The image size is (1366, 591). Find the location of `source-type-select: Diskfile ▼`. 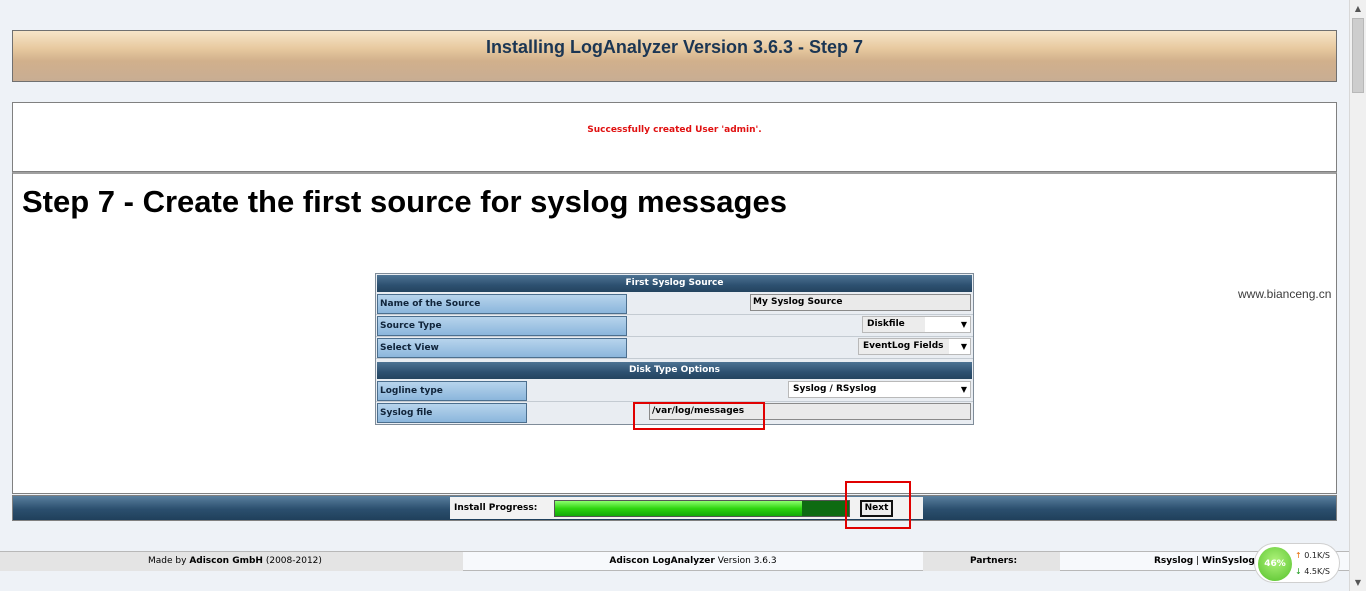

source-type-select: Diskfile ▼ is located at coordinates (916, 324).